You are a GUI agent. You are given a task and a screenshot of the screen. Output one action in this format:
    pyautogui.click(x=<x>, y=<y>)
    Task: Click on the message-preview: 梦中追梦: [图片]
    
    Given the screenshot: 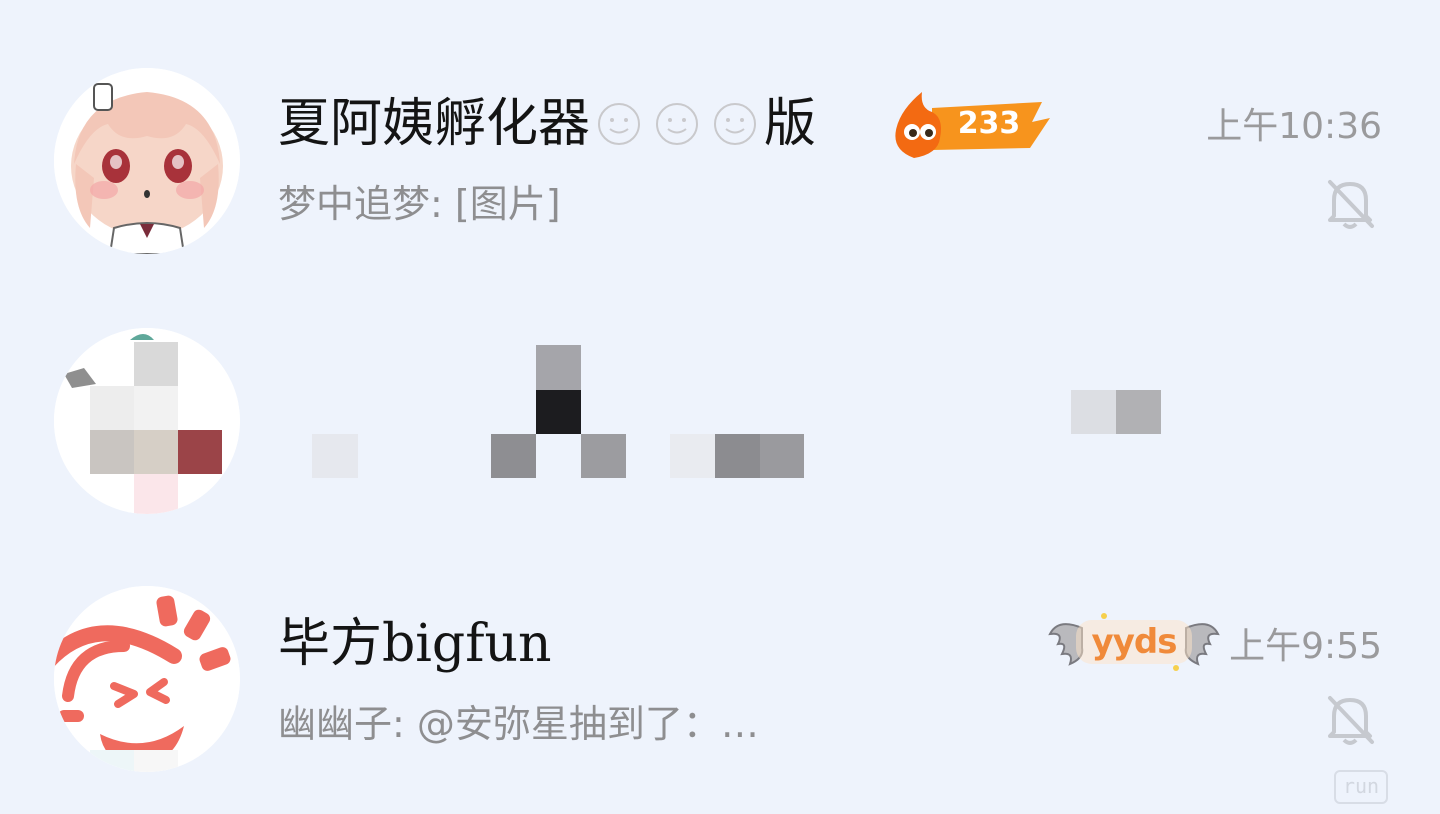 What is the action you would take?
    pyautogui.click(x=419, y=204)
    